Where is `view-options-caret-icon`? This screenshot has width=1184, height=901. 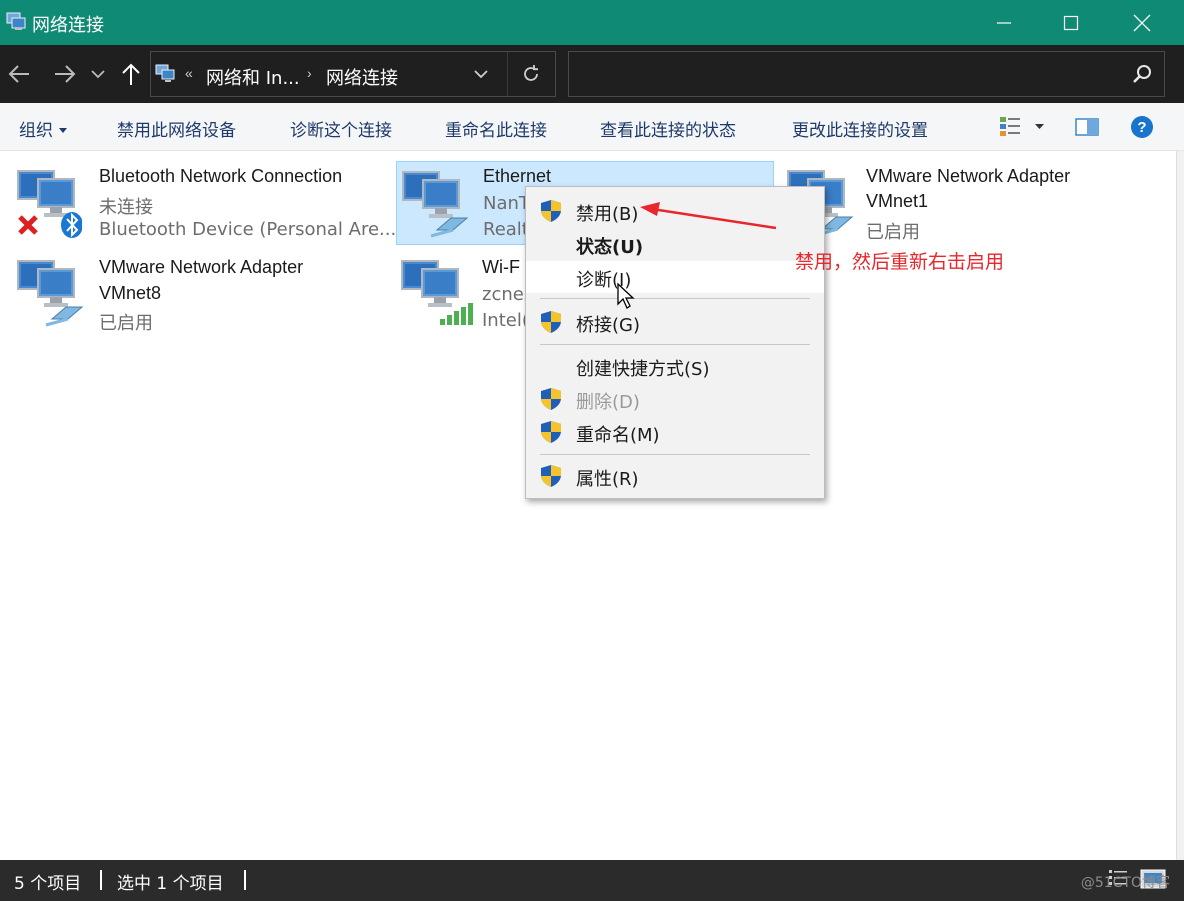
view-options-caret-icon is located at coordinates (1039, 127).